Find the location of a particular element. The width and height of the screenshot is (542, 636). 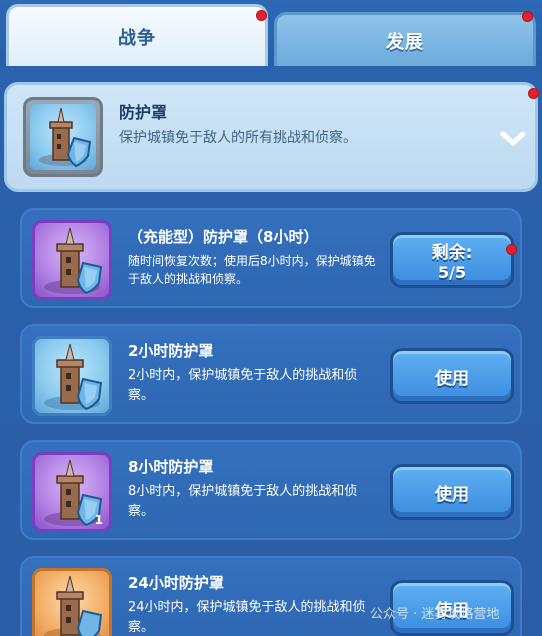

tab-development: 发展 is located at coordinates (405, 39).